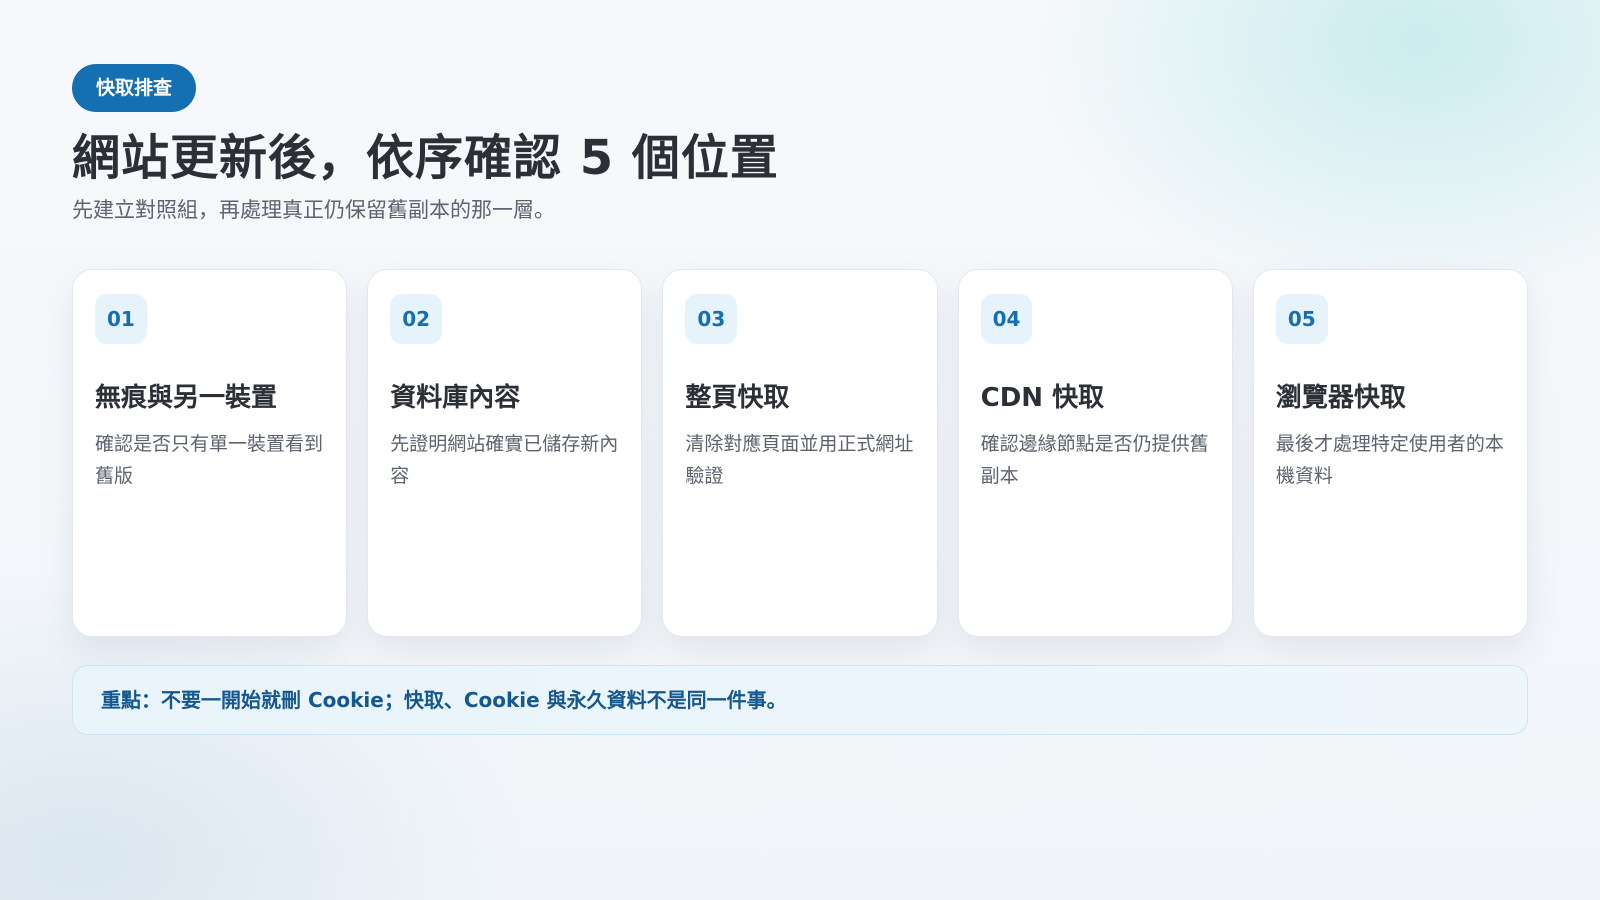 The image size is (1600, 900). Describe the element at coordinates (799, 460) in the screenshot. I see `step-description: 清除對應頁面並用正式網址驗證` at that location.